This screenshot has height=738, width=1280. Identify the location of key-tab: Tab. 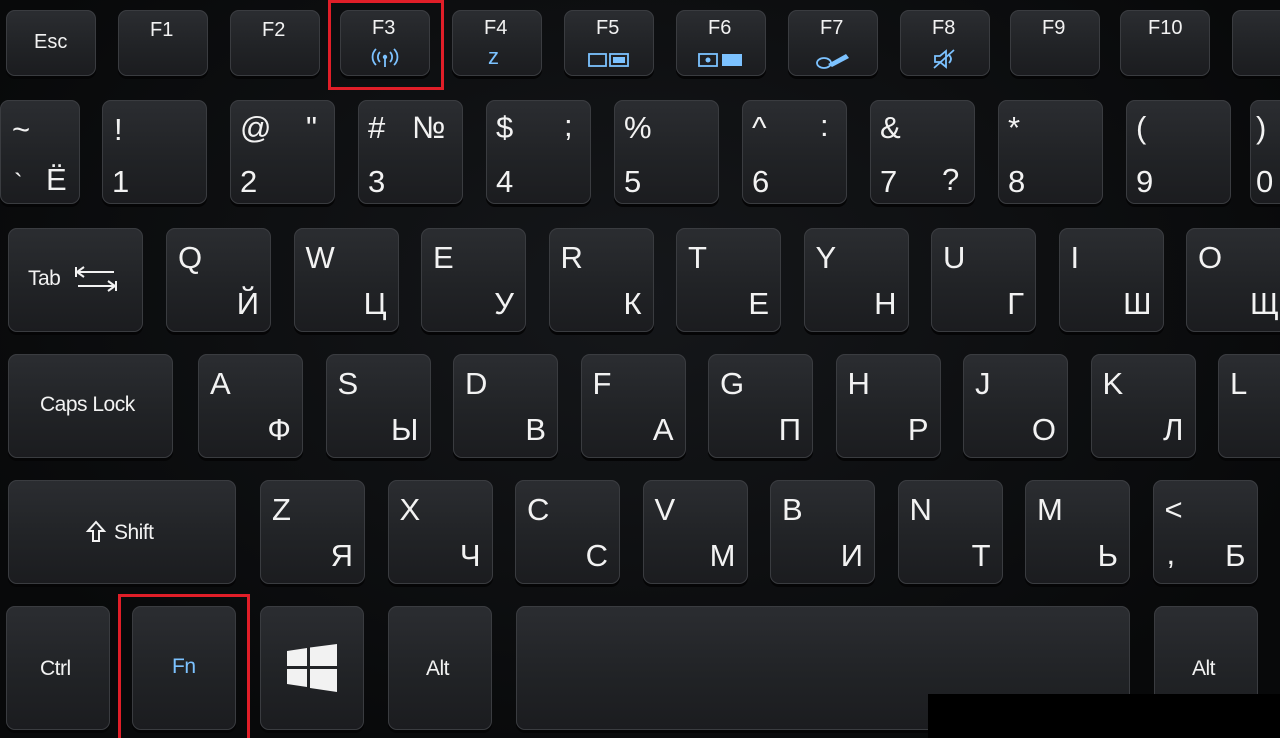
(75, 280).